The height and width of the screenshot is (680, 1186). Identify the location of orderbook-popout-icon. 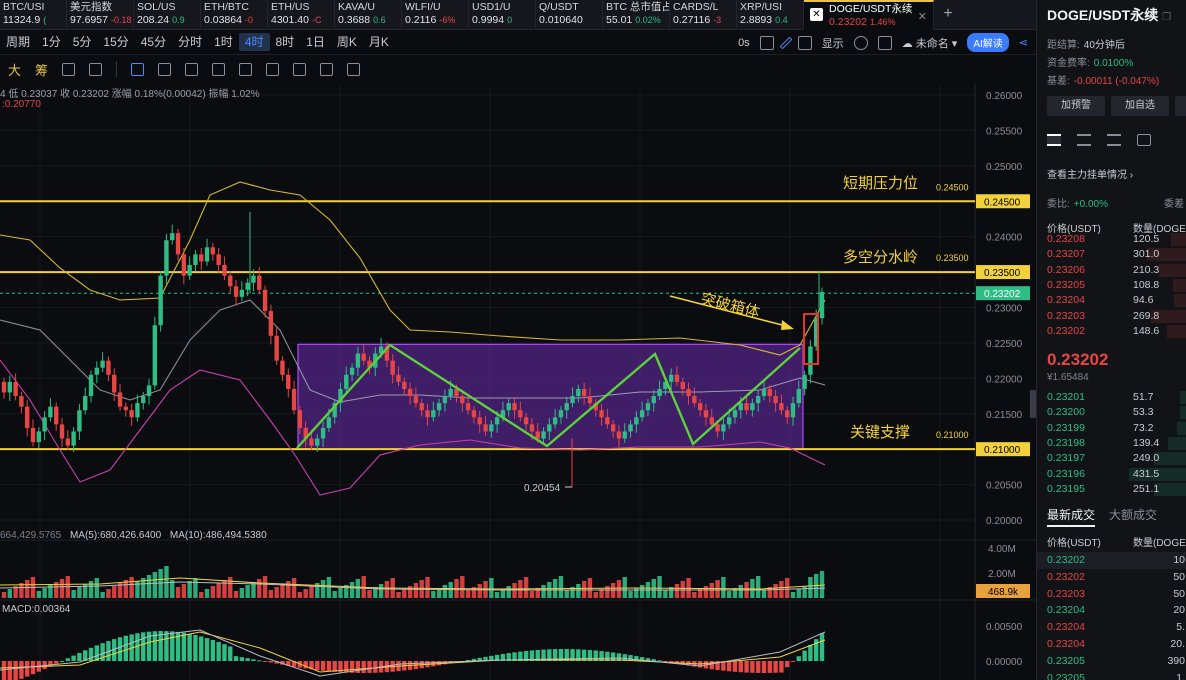
(1144, 140).